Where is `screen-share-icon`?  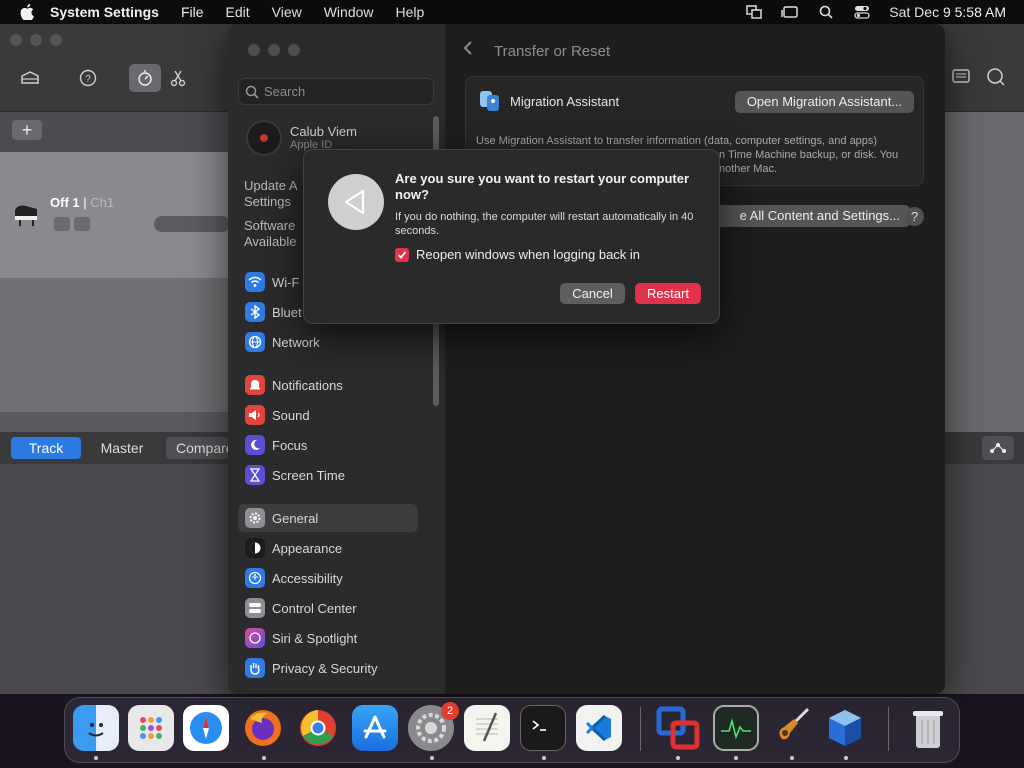 screen-share-icon is located at coordinates (754, 12).